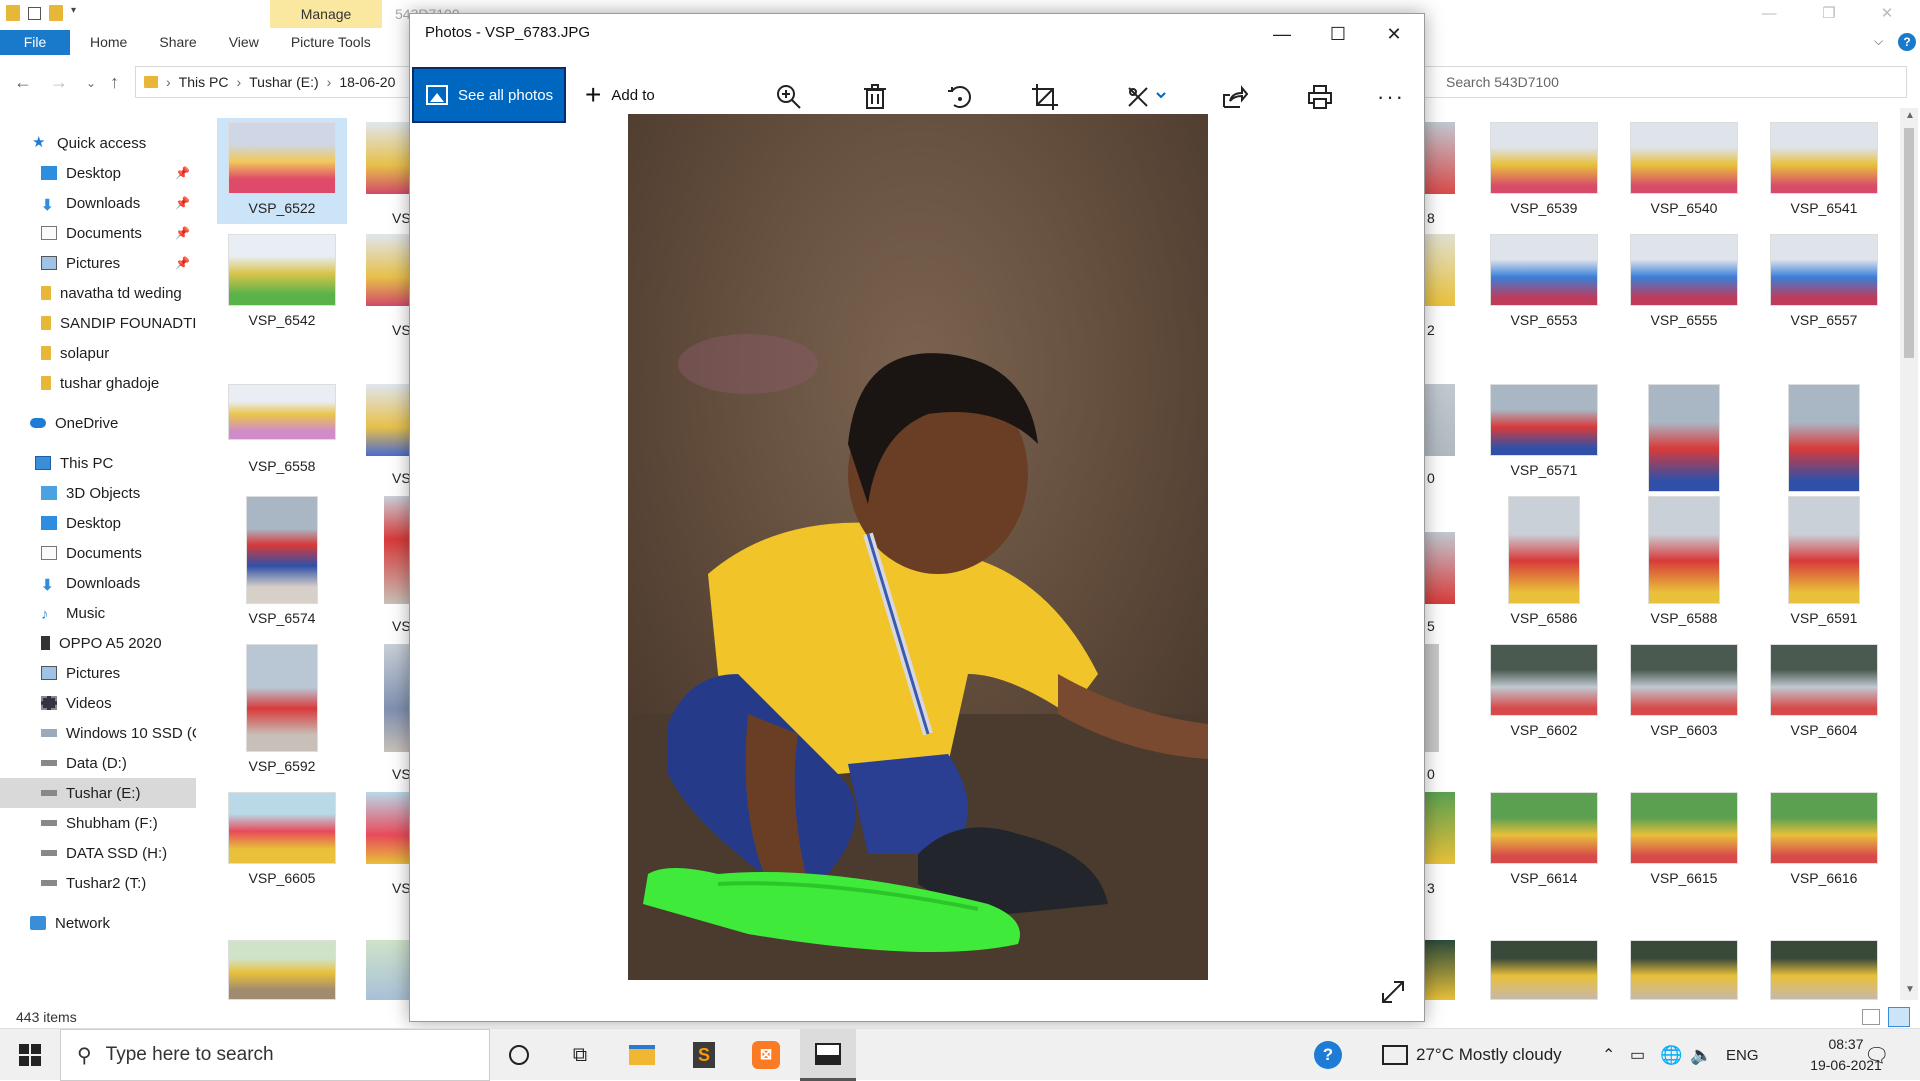  What do you see at coordinates (98, 763) in the screenshot?
I see `nav-drive-d: Data (D:)` at bounding box center [98, 763].